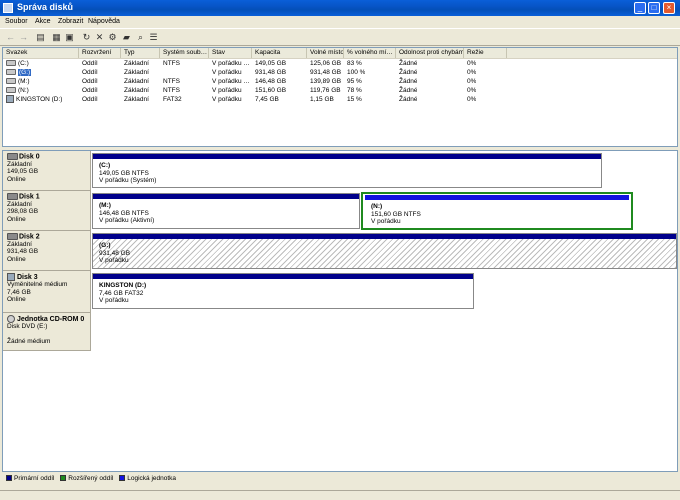 This screenshot has height=500, width=680. I want to click on partition-size: 149,05 GB NTFS, so click(124, 173).